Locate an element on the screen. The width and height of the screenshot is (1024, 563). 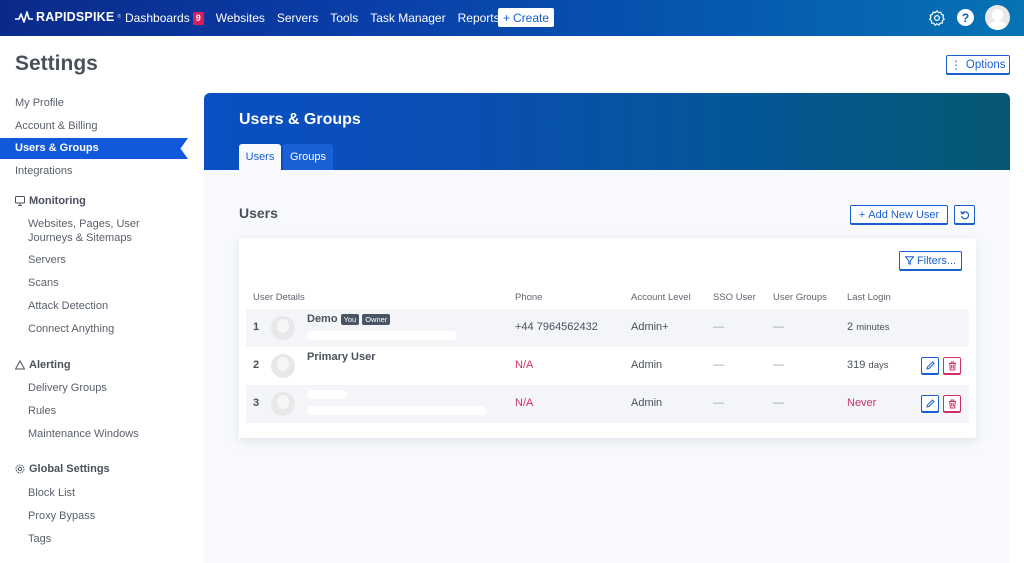
nav-servers: Servers is located at coordinates (297, 18).